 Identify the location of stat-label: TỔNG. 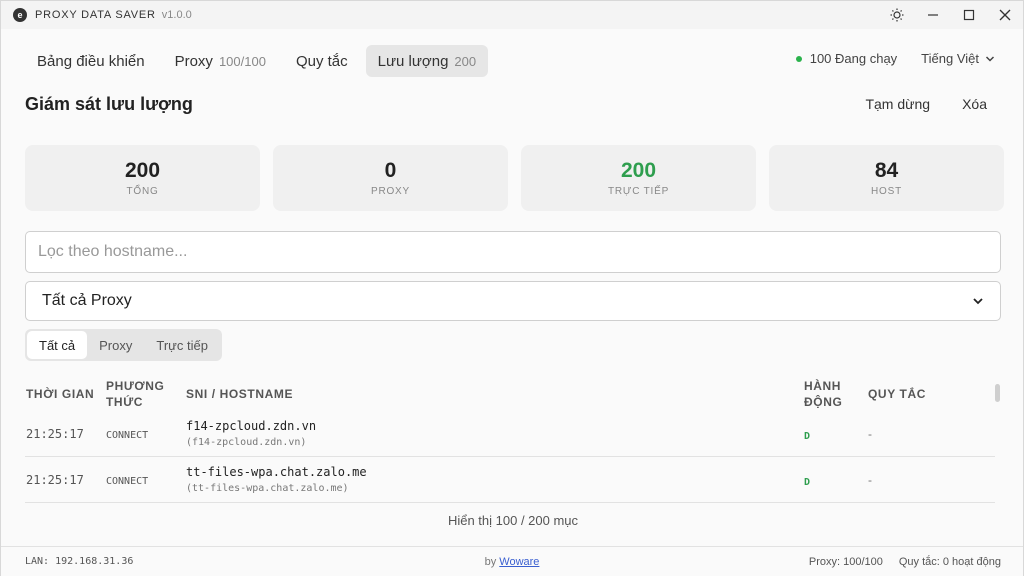
(142, 191).